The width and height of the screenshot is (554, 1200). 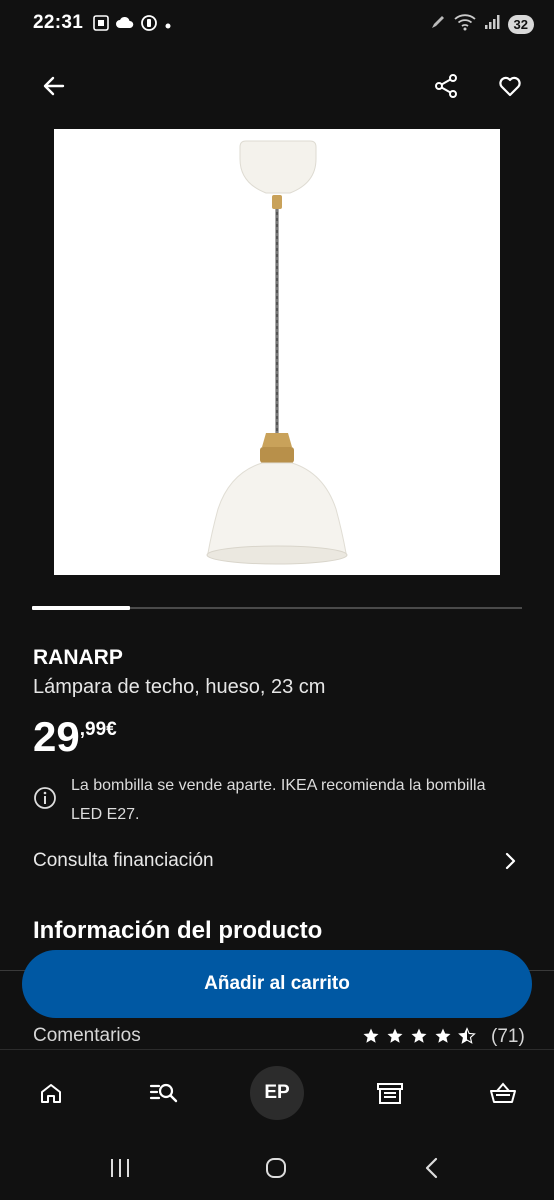 What do you see at coordinates (438, 24) in the screenshot?
I see `pen-icon` at bounding box center [438, 24].